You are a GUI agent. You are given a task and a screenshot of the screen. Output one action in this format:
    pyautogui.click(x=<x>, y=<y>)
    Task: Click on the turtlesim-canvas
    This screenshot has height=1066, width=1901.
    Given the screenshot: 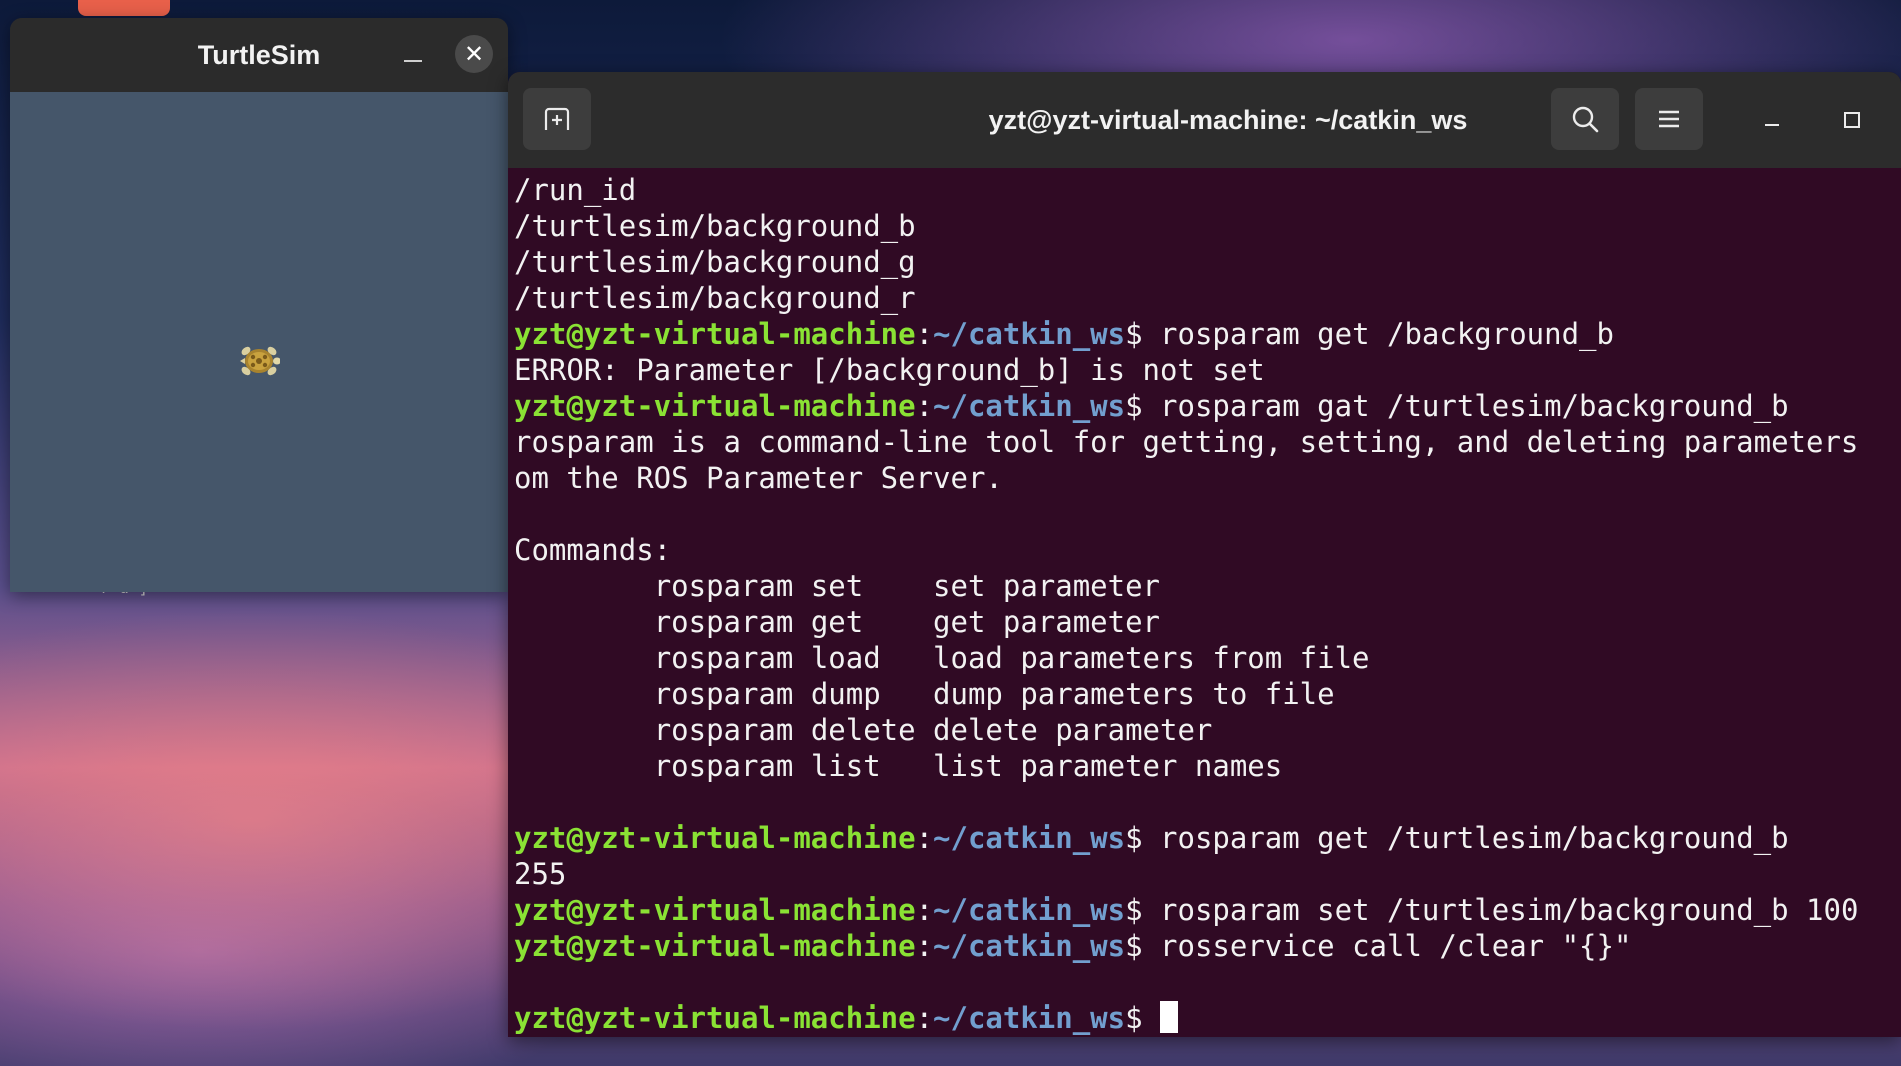 What is the action you would take?
    pyautogui.click(x=259, y=342)
    